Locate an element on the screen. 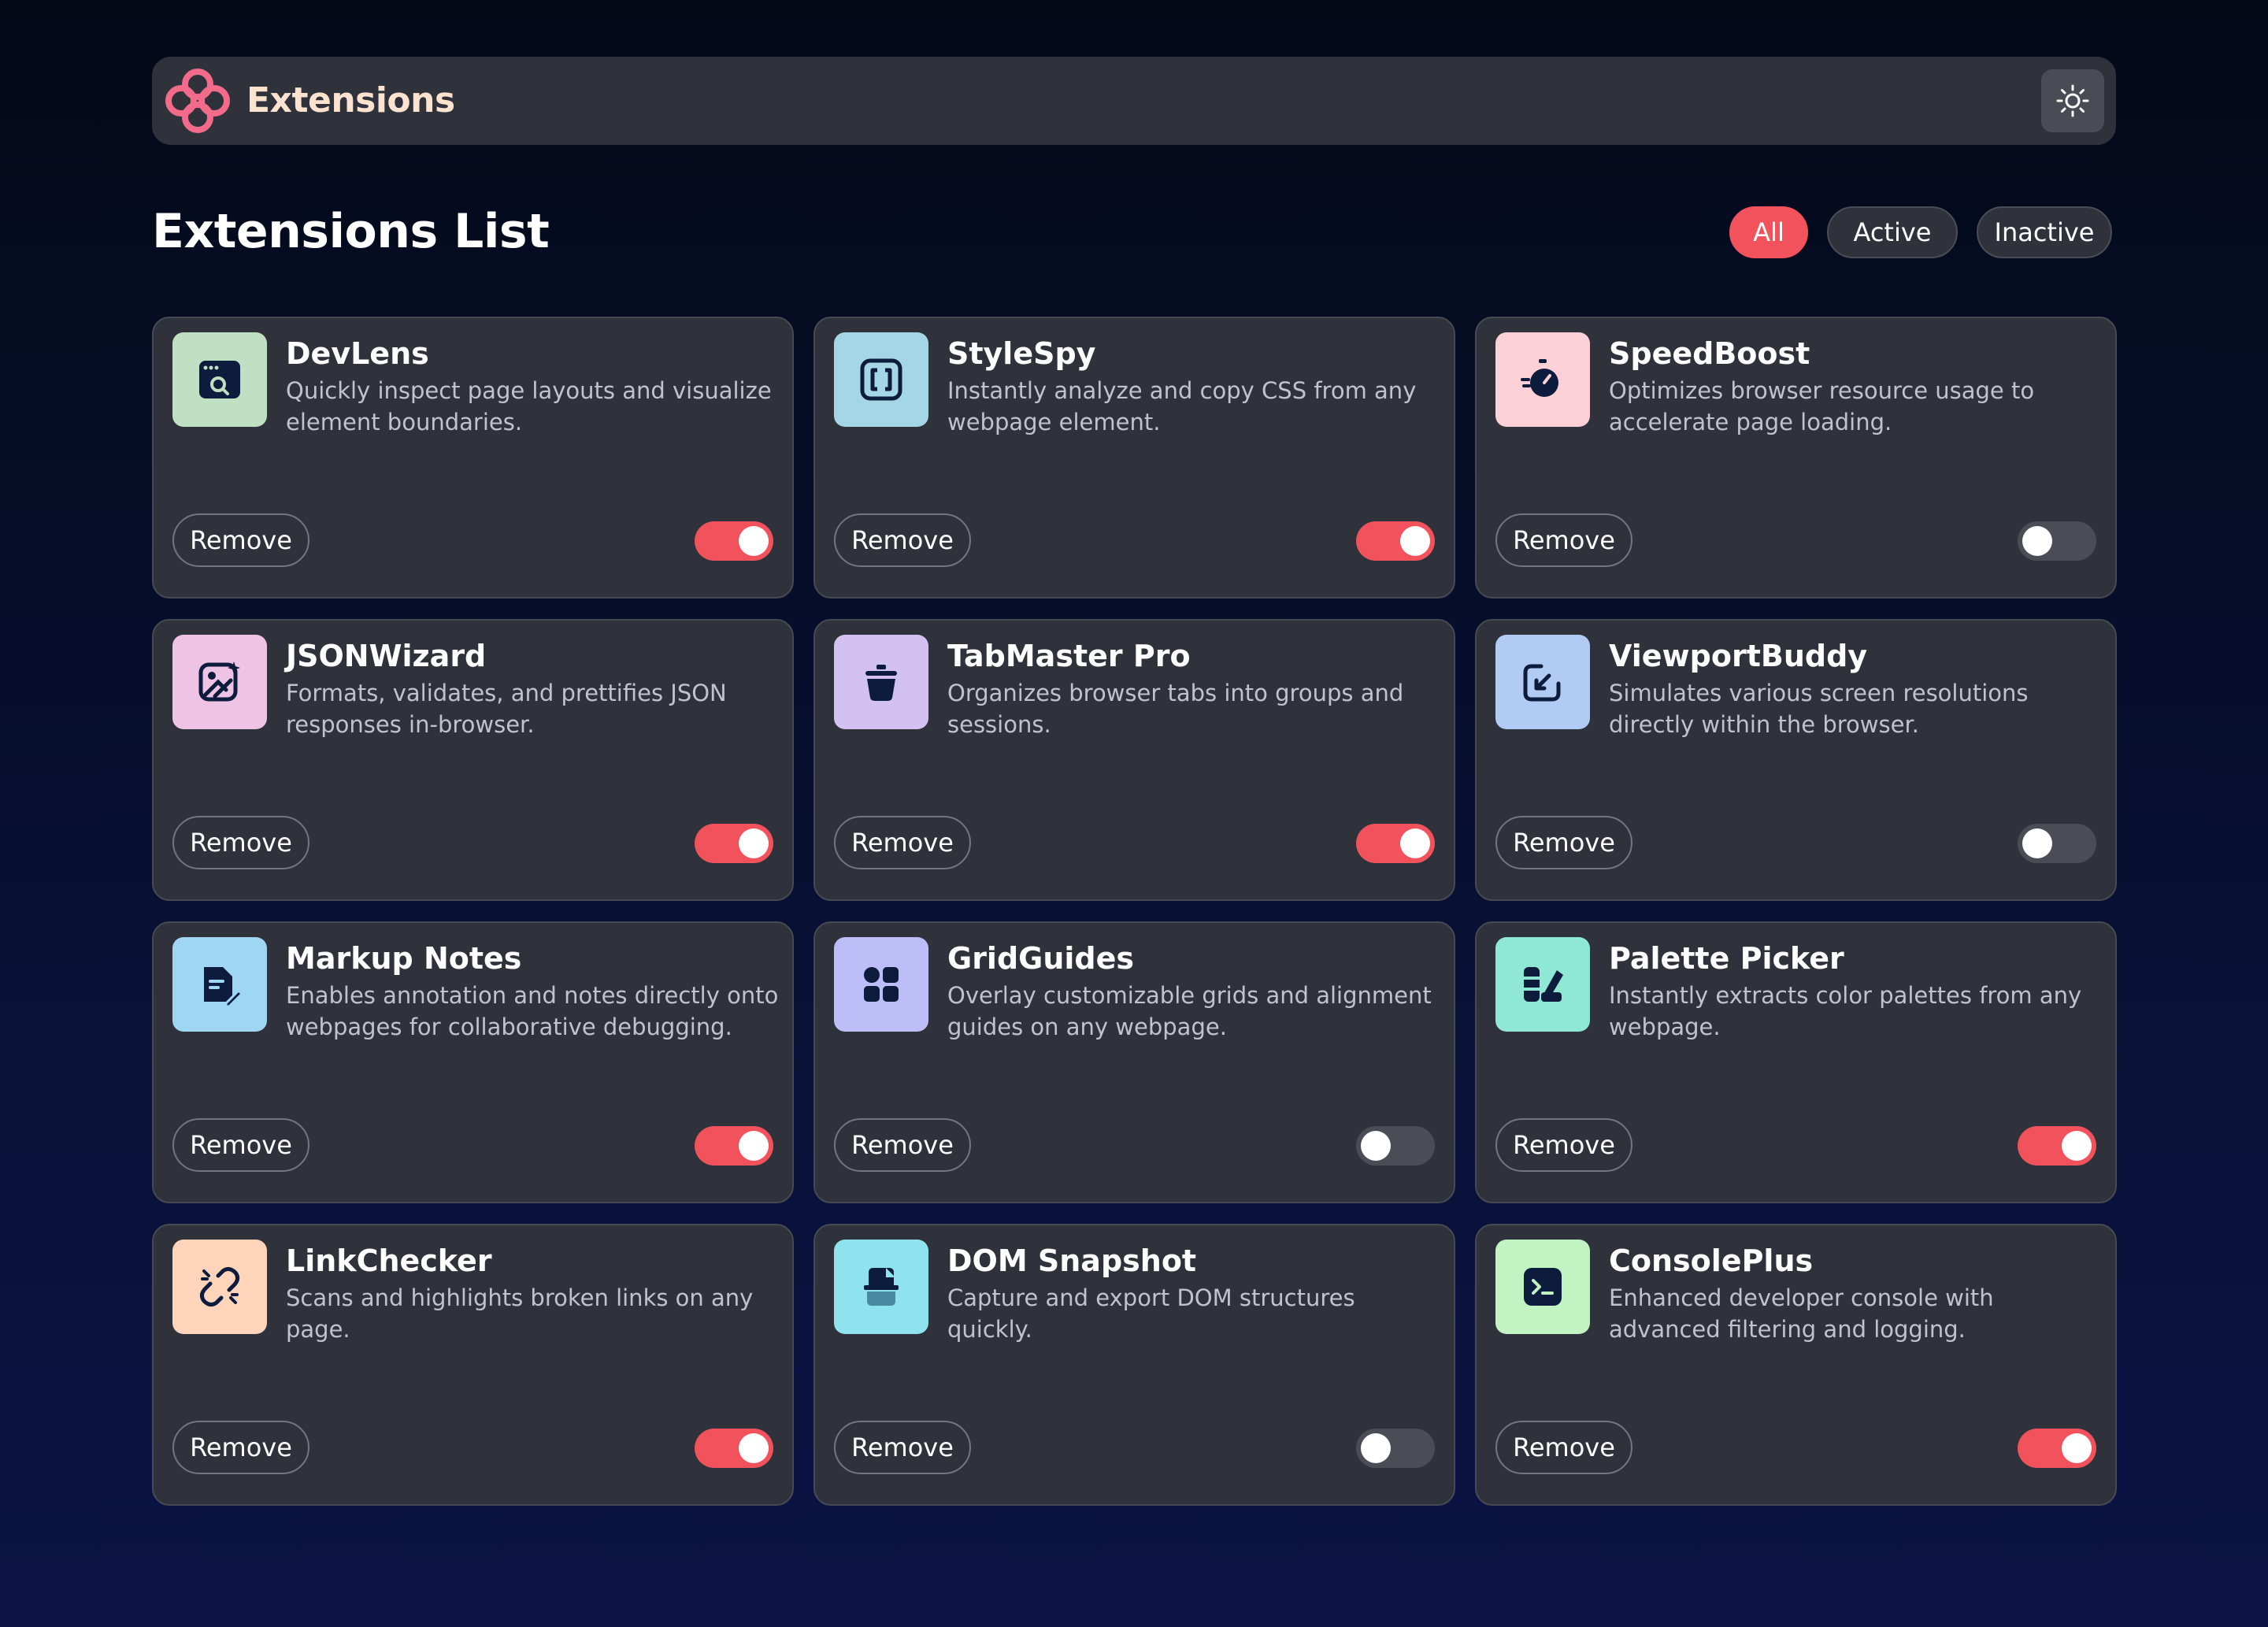  extension-name: Palette Picker is located at coordinates (1726, 959).